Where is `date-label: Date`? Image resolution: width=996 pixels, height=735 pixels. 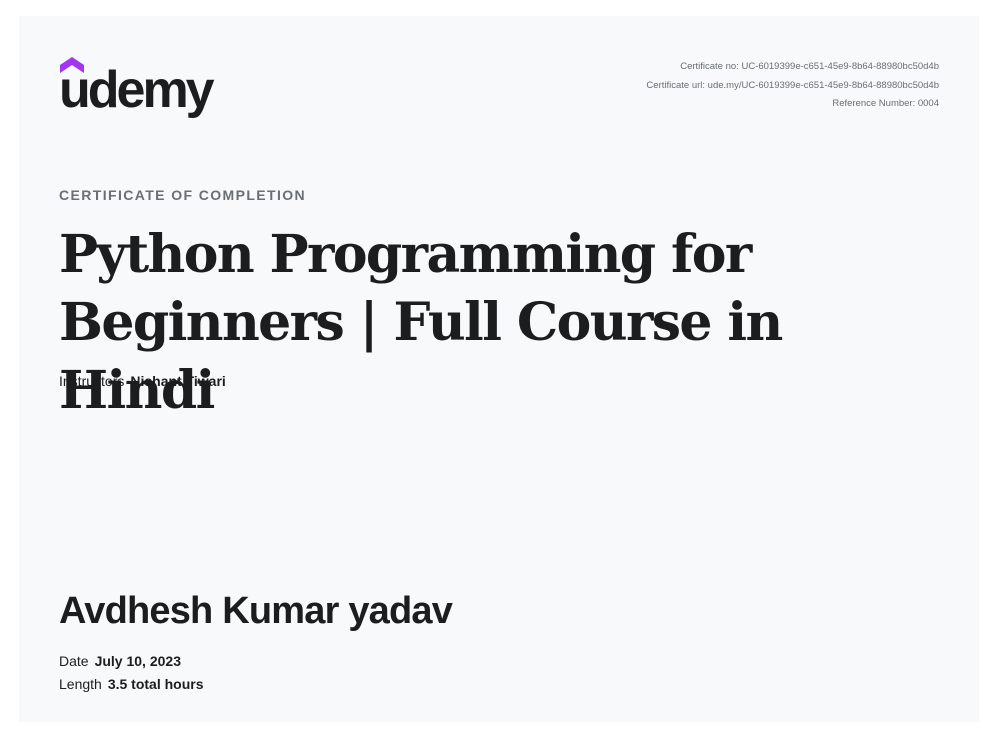
date-label: Date is located at coordinates (74, 661).